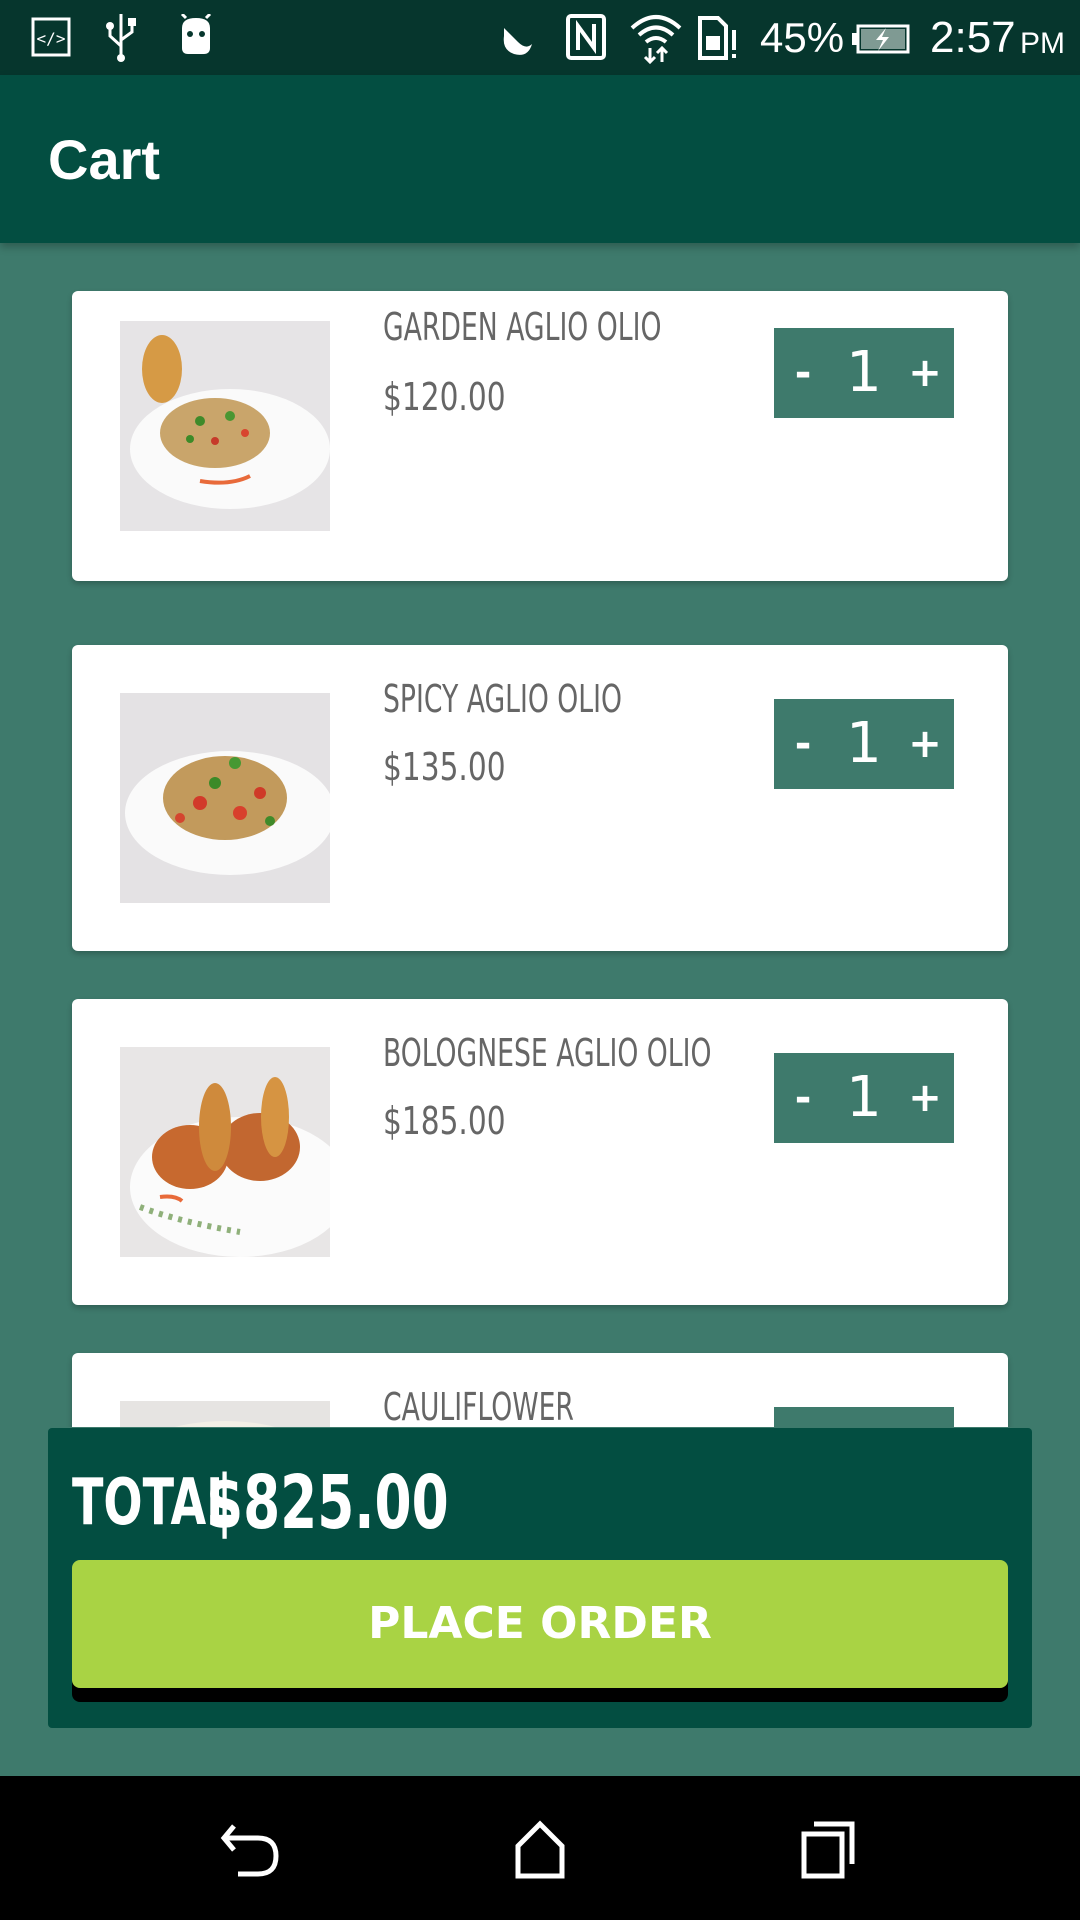 The width and height of the screenshot is (1080, 1920). What do you see at coordinates (828, 1848) in the screenshot?
I see `recents-icon` at bounding box center [828, 1848].